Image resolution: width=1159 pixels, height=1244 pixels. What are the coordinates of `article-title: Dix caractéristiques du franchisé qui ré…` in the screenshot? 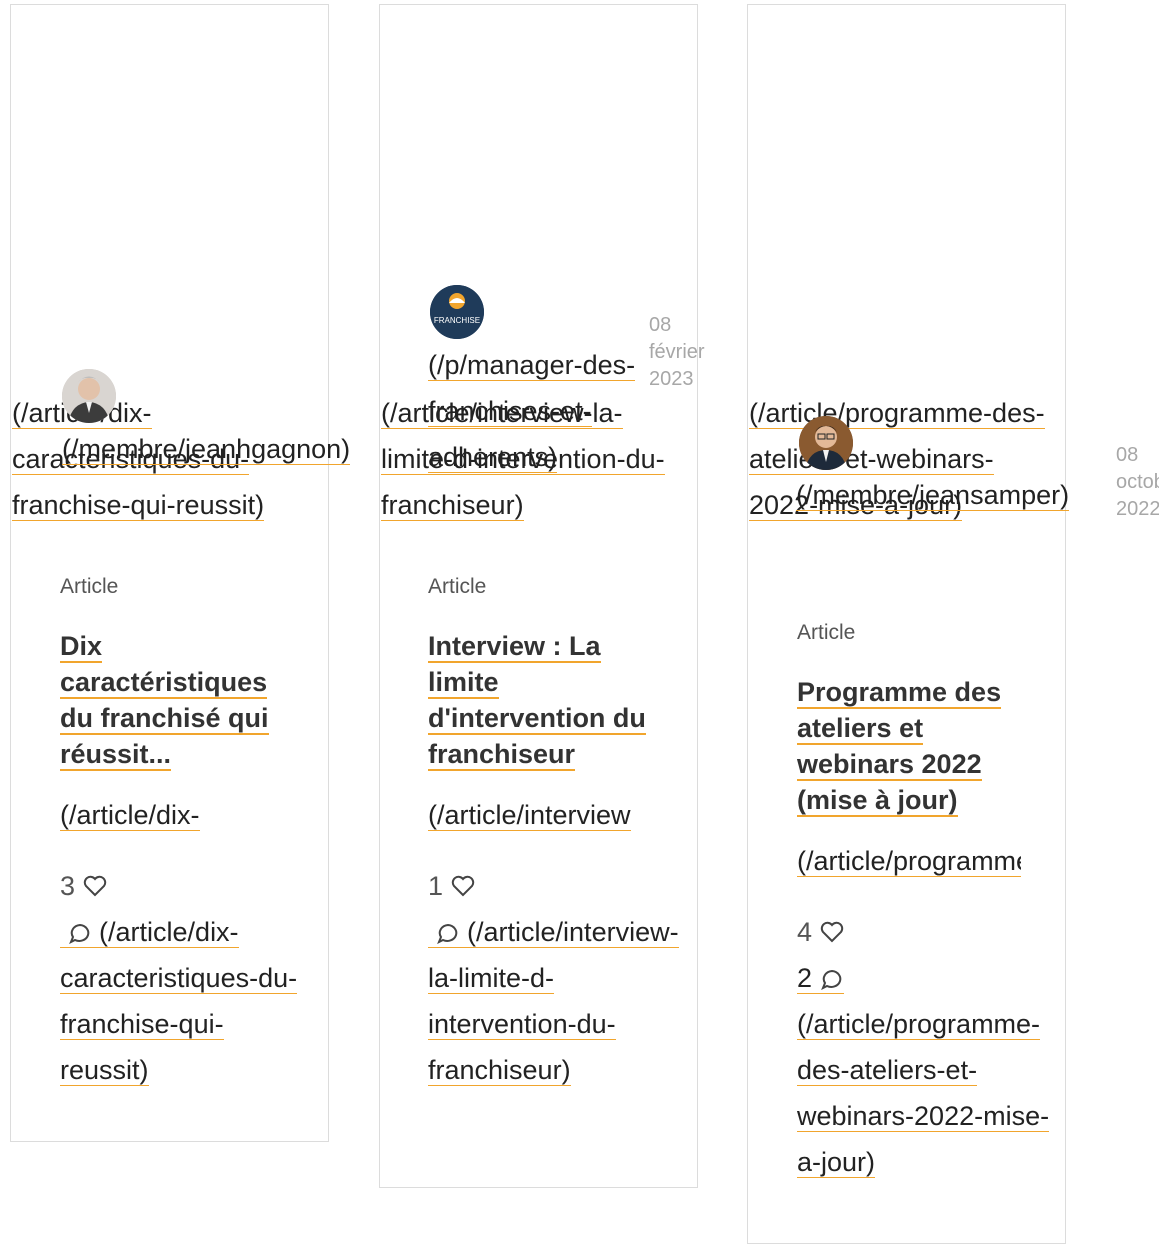 It's located at (180, 700).